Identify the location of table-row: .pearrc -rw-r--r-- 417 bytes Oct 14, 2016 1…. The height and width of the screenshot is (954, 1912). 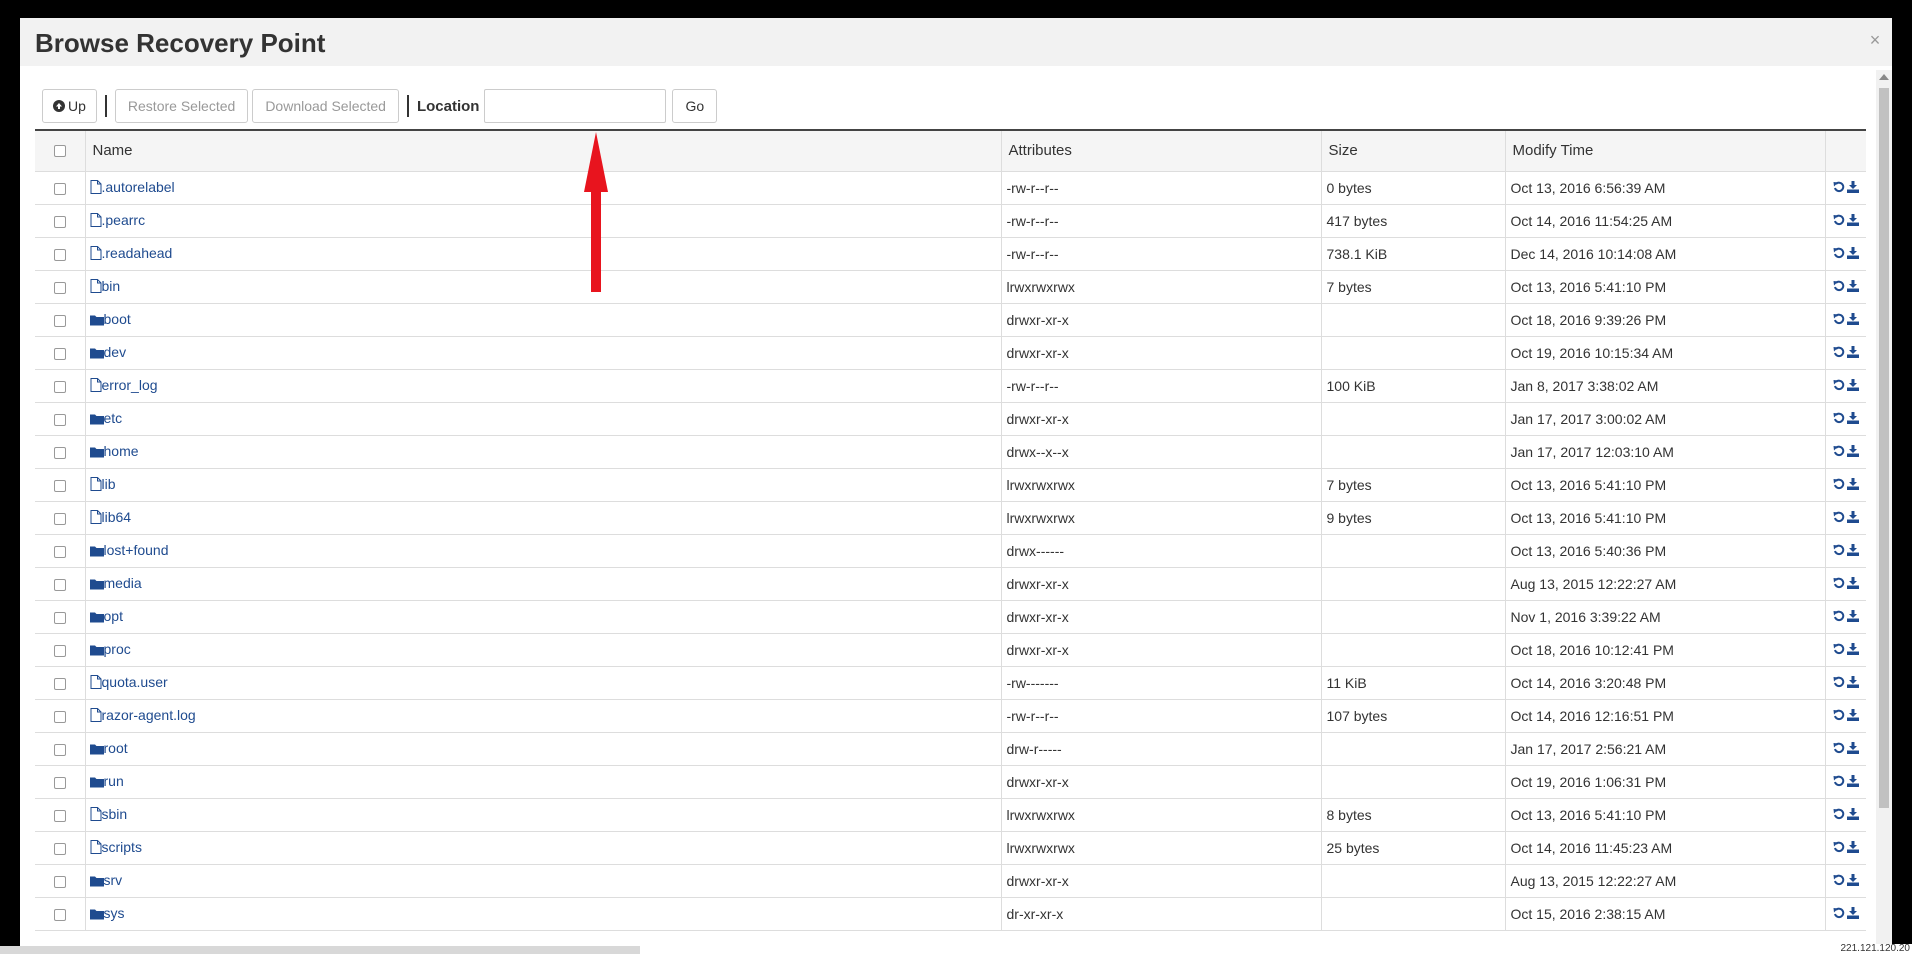
(950, 221).